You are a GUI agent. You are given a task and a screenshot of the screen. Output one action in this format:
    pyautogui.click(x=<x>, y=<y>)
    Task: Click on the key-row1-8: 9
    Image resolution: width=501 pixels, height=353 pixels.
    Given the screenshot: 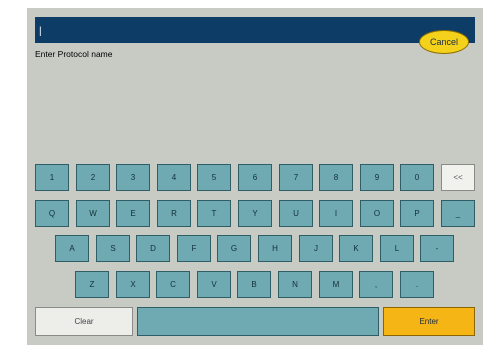 What is the action you would take?
    pyautogui.click(x=377, y=177)
    